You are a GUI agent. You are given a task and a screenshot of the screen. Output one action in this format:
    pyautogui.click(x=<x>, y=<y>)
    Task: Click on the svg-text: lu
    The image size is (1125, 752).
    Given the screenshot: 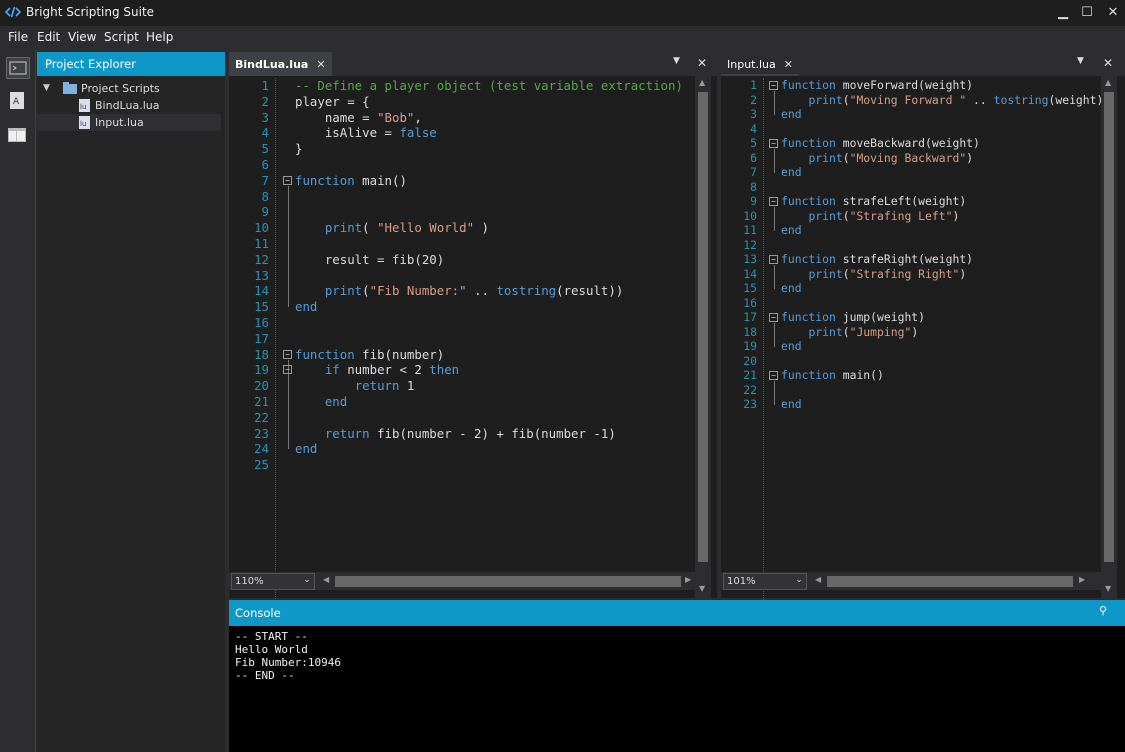 What is the action you would take?
    pyautogui.click(x=83, y=107)
    